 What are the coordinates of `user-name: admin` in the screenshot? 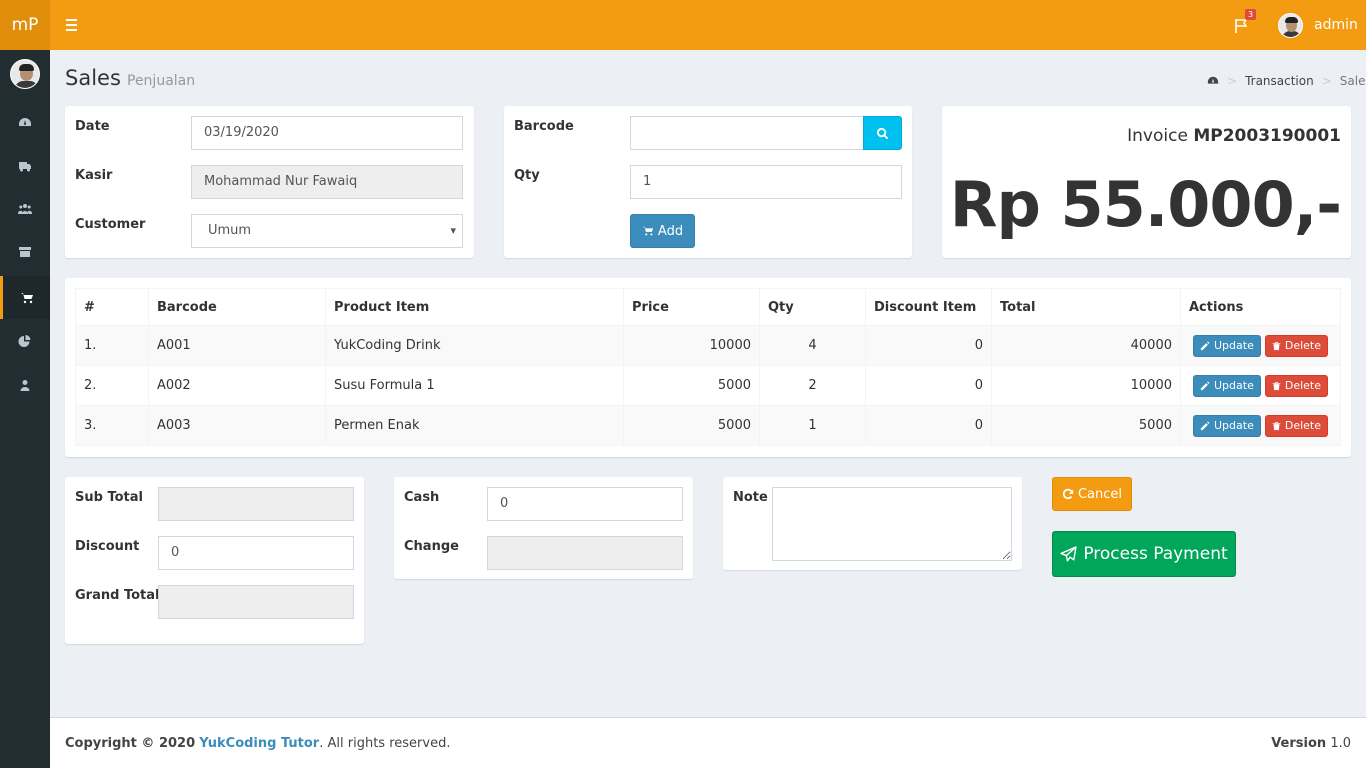 It's located at (1336, 25).